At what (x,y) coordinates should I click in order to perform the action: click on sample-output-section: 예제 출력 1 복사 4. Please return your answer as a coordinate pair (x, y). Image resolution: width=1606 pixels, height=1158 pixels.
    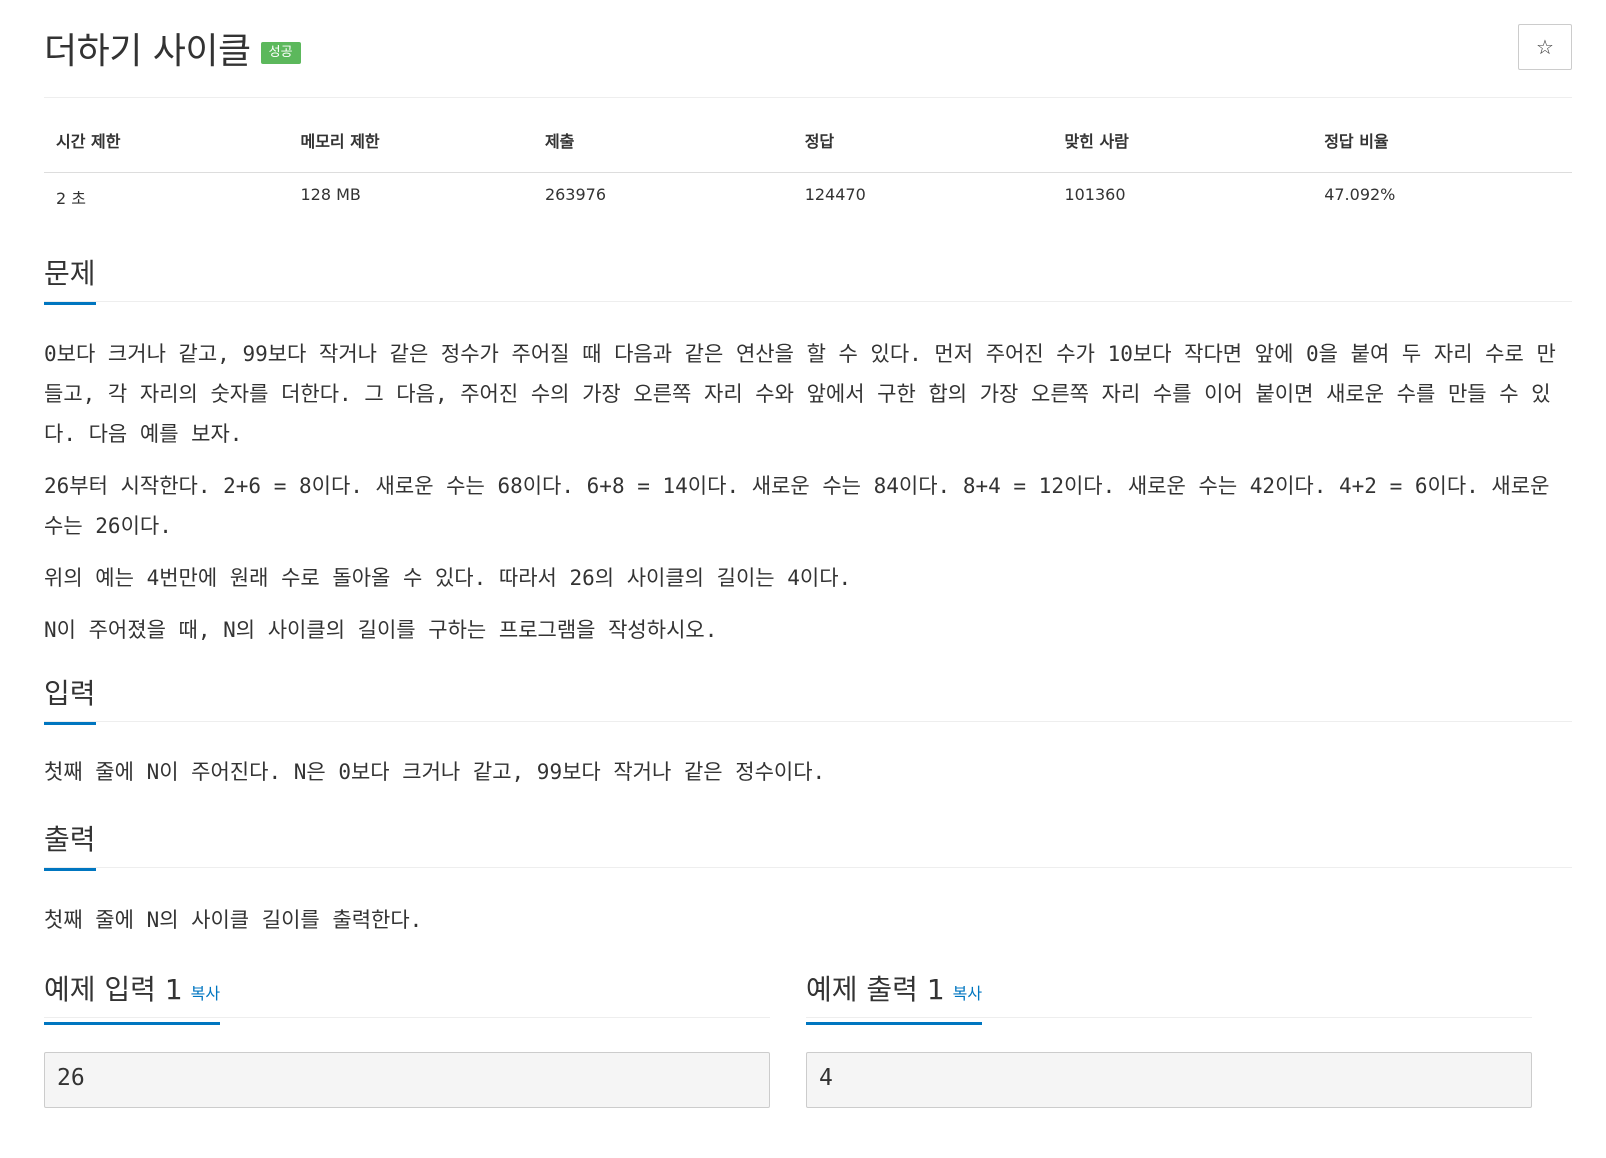
    Looking at the image, I should click on (1169, 1040).